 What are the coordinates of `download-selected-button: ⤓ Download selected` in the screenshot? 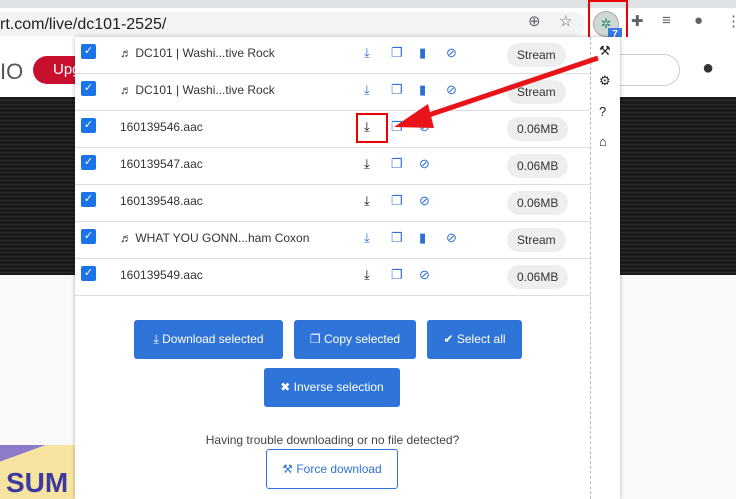 It's located at (208, 339).